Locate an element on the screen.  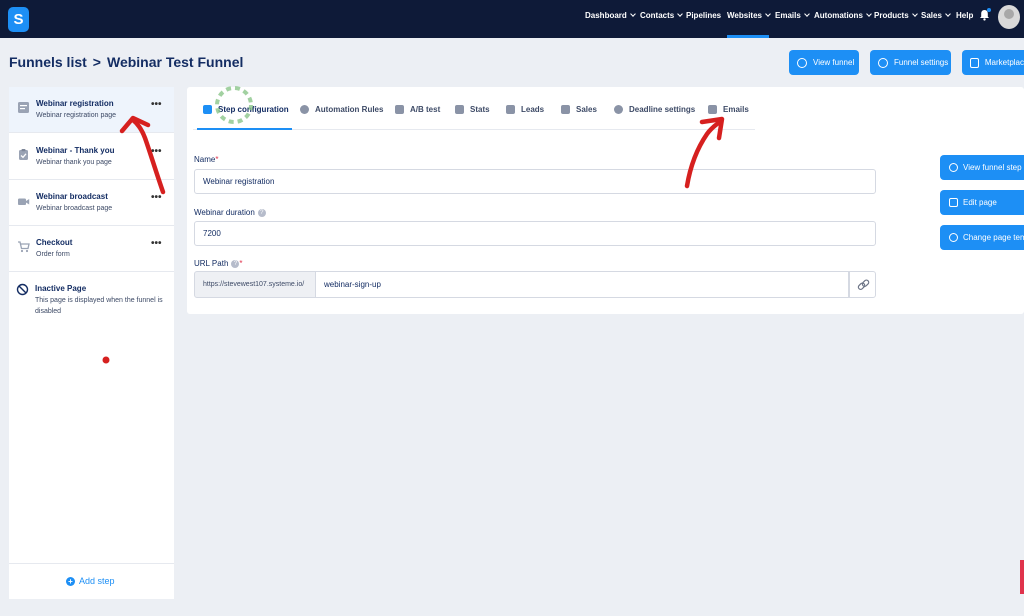
nav-help-label: Help is located at coordinates (965, 15).